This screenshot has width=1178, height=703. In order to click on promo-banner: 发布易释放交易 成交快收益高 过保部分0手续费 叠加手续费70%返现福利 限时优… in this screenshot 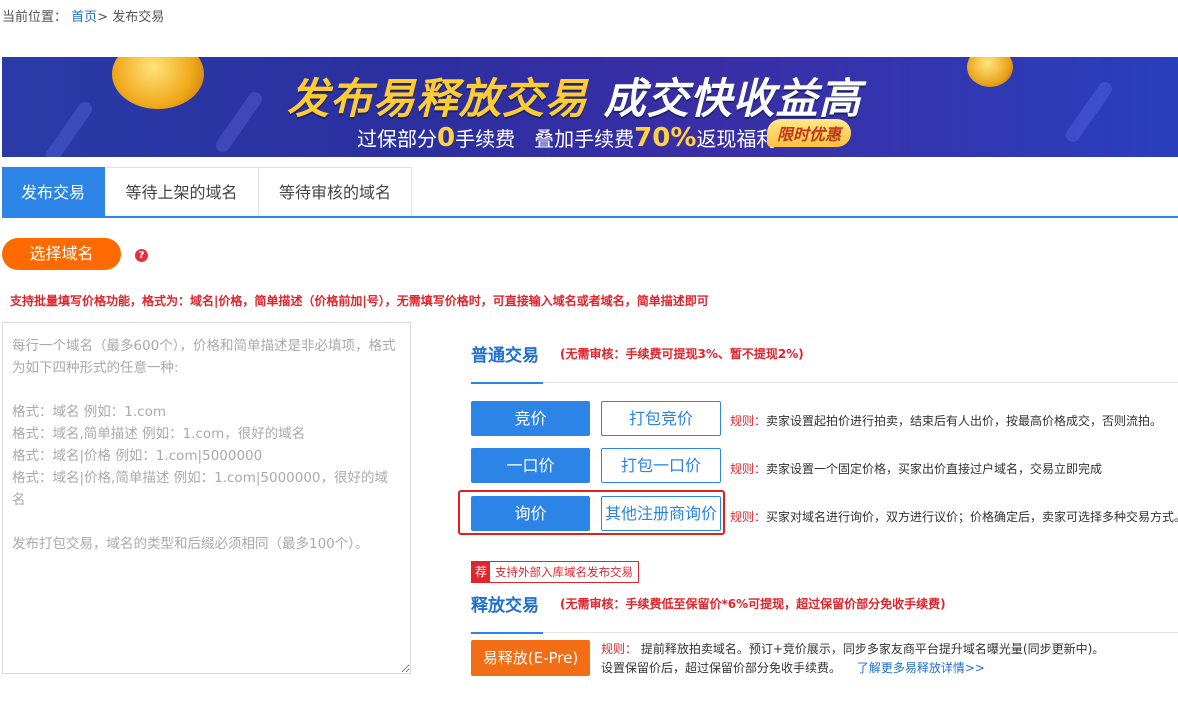, I will do `click(590, 107)`.